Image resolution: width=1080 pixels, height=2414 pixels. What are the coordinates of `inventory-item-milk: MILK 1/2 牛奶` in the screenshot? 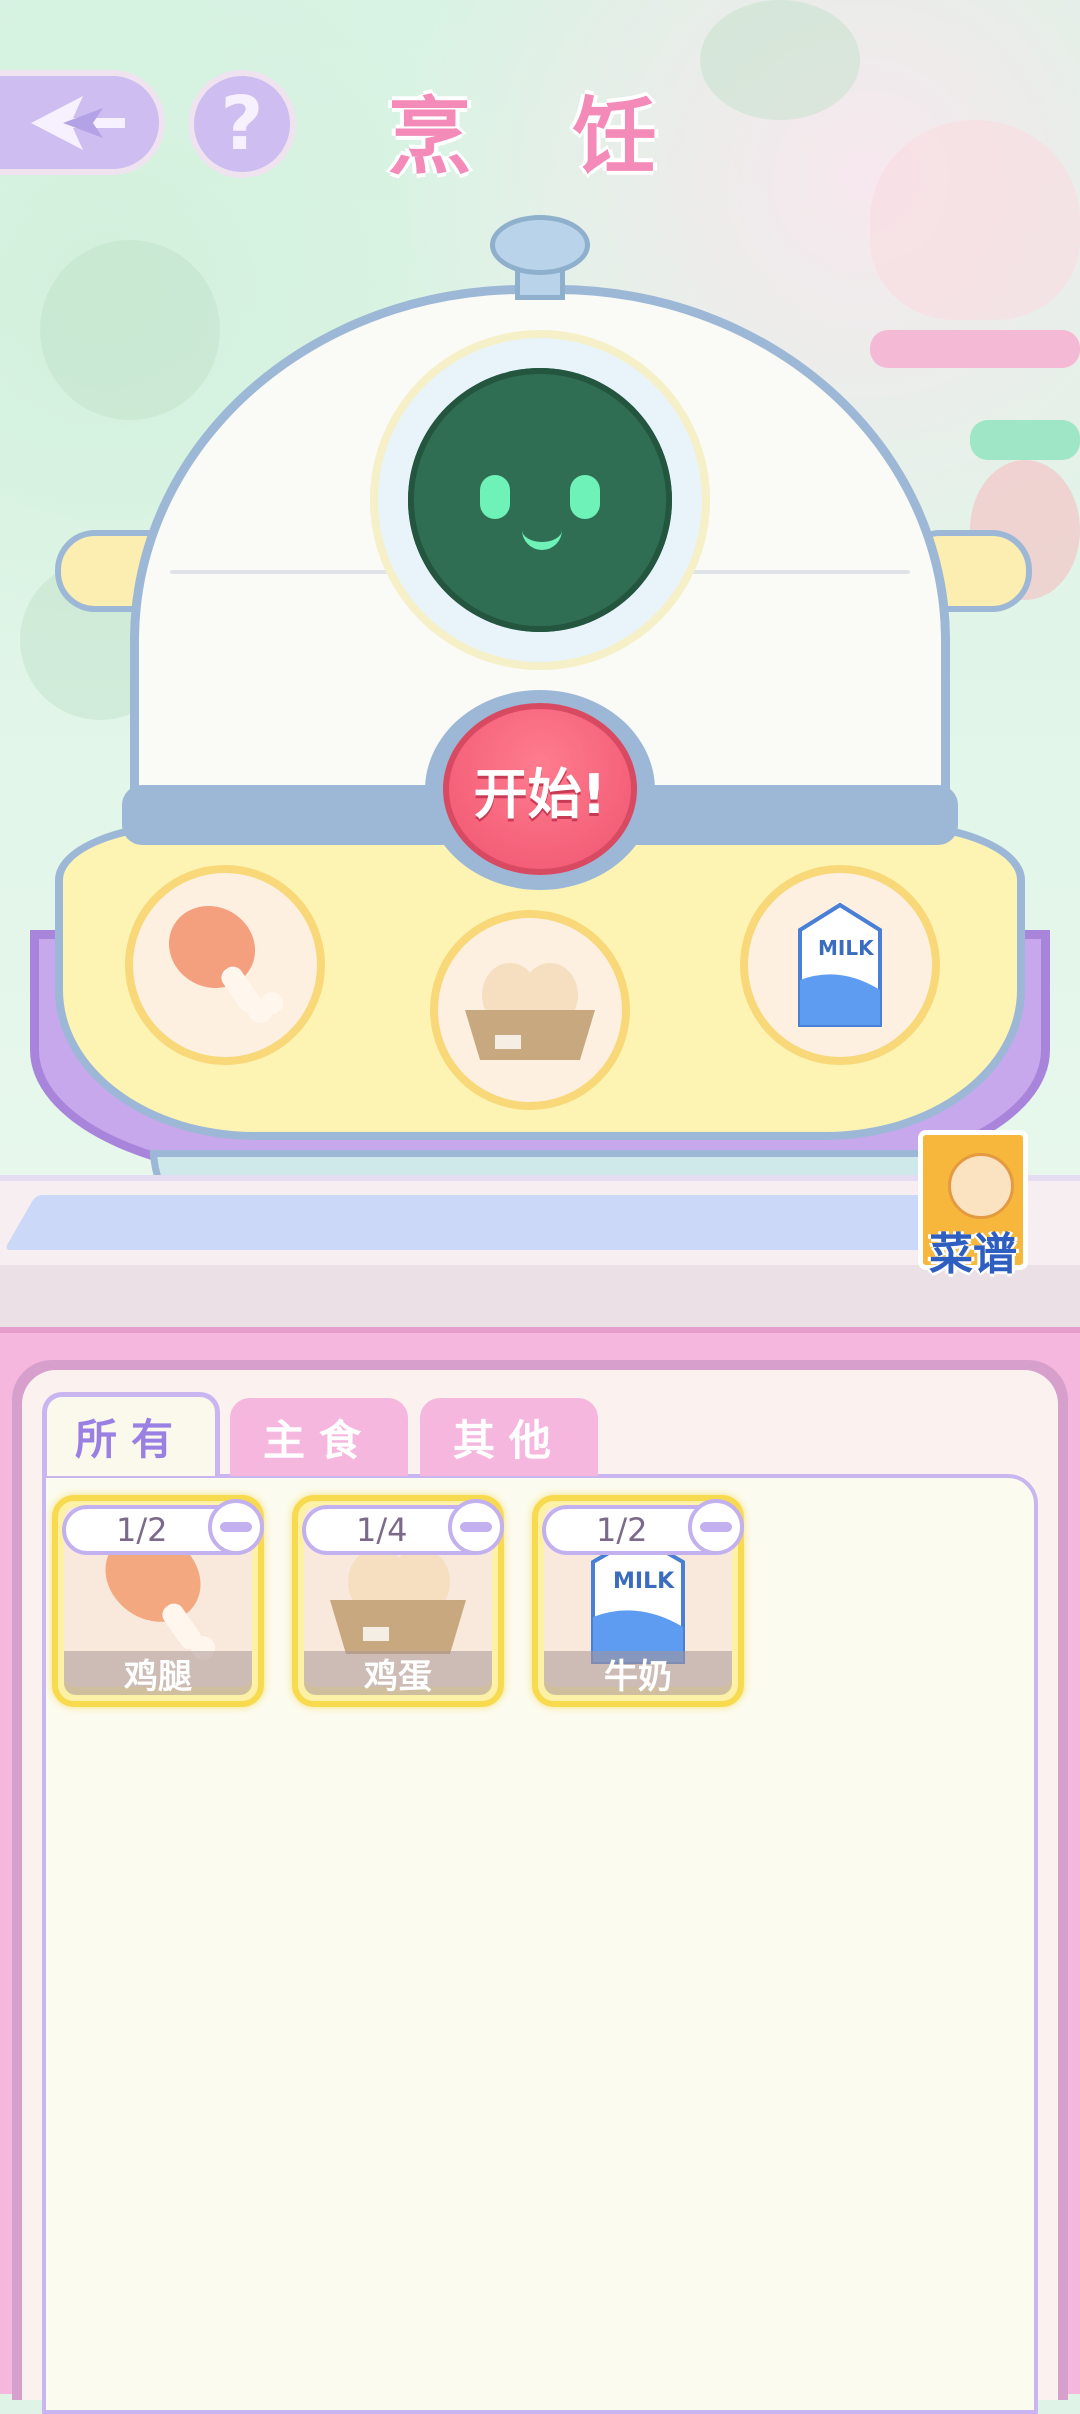 It's located at (638, 1601).